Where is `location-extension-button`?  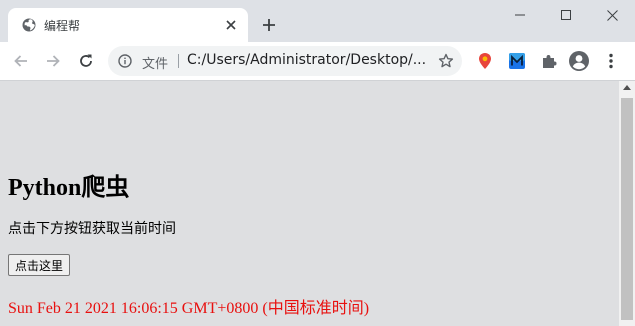
location-extension-button is located at coordinates (485, 61).